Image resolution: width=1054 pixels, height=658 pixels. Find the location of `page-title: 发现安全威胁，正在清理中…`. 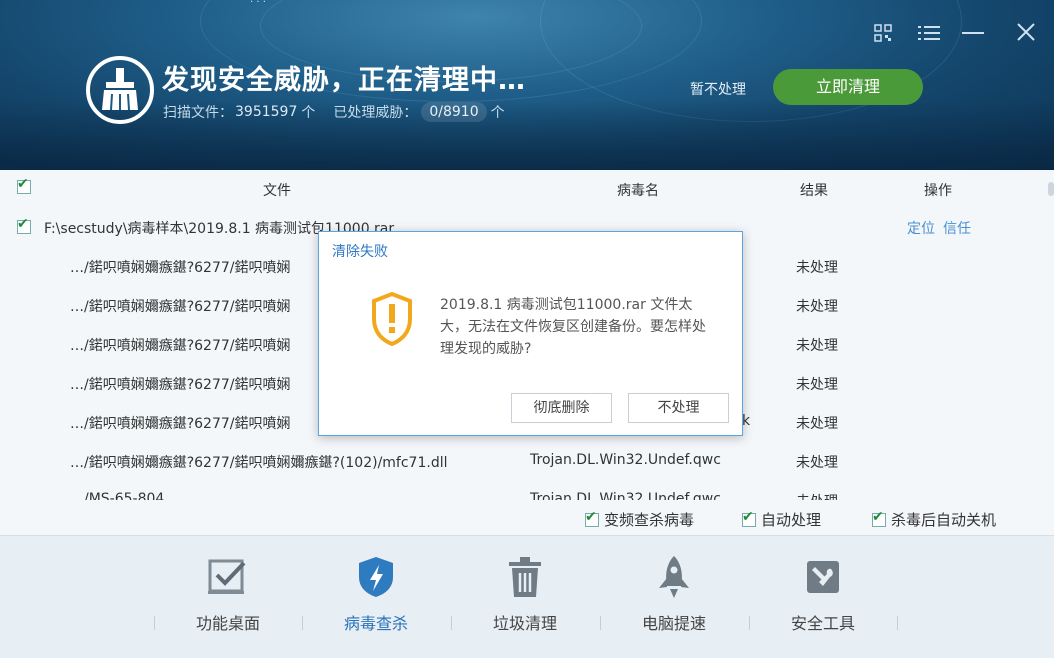

page-title: 发现安全威胁，正在清理中… is located at coordinates (344, 80).